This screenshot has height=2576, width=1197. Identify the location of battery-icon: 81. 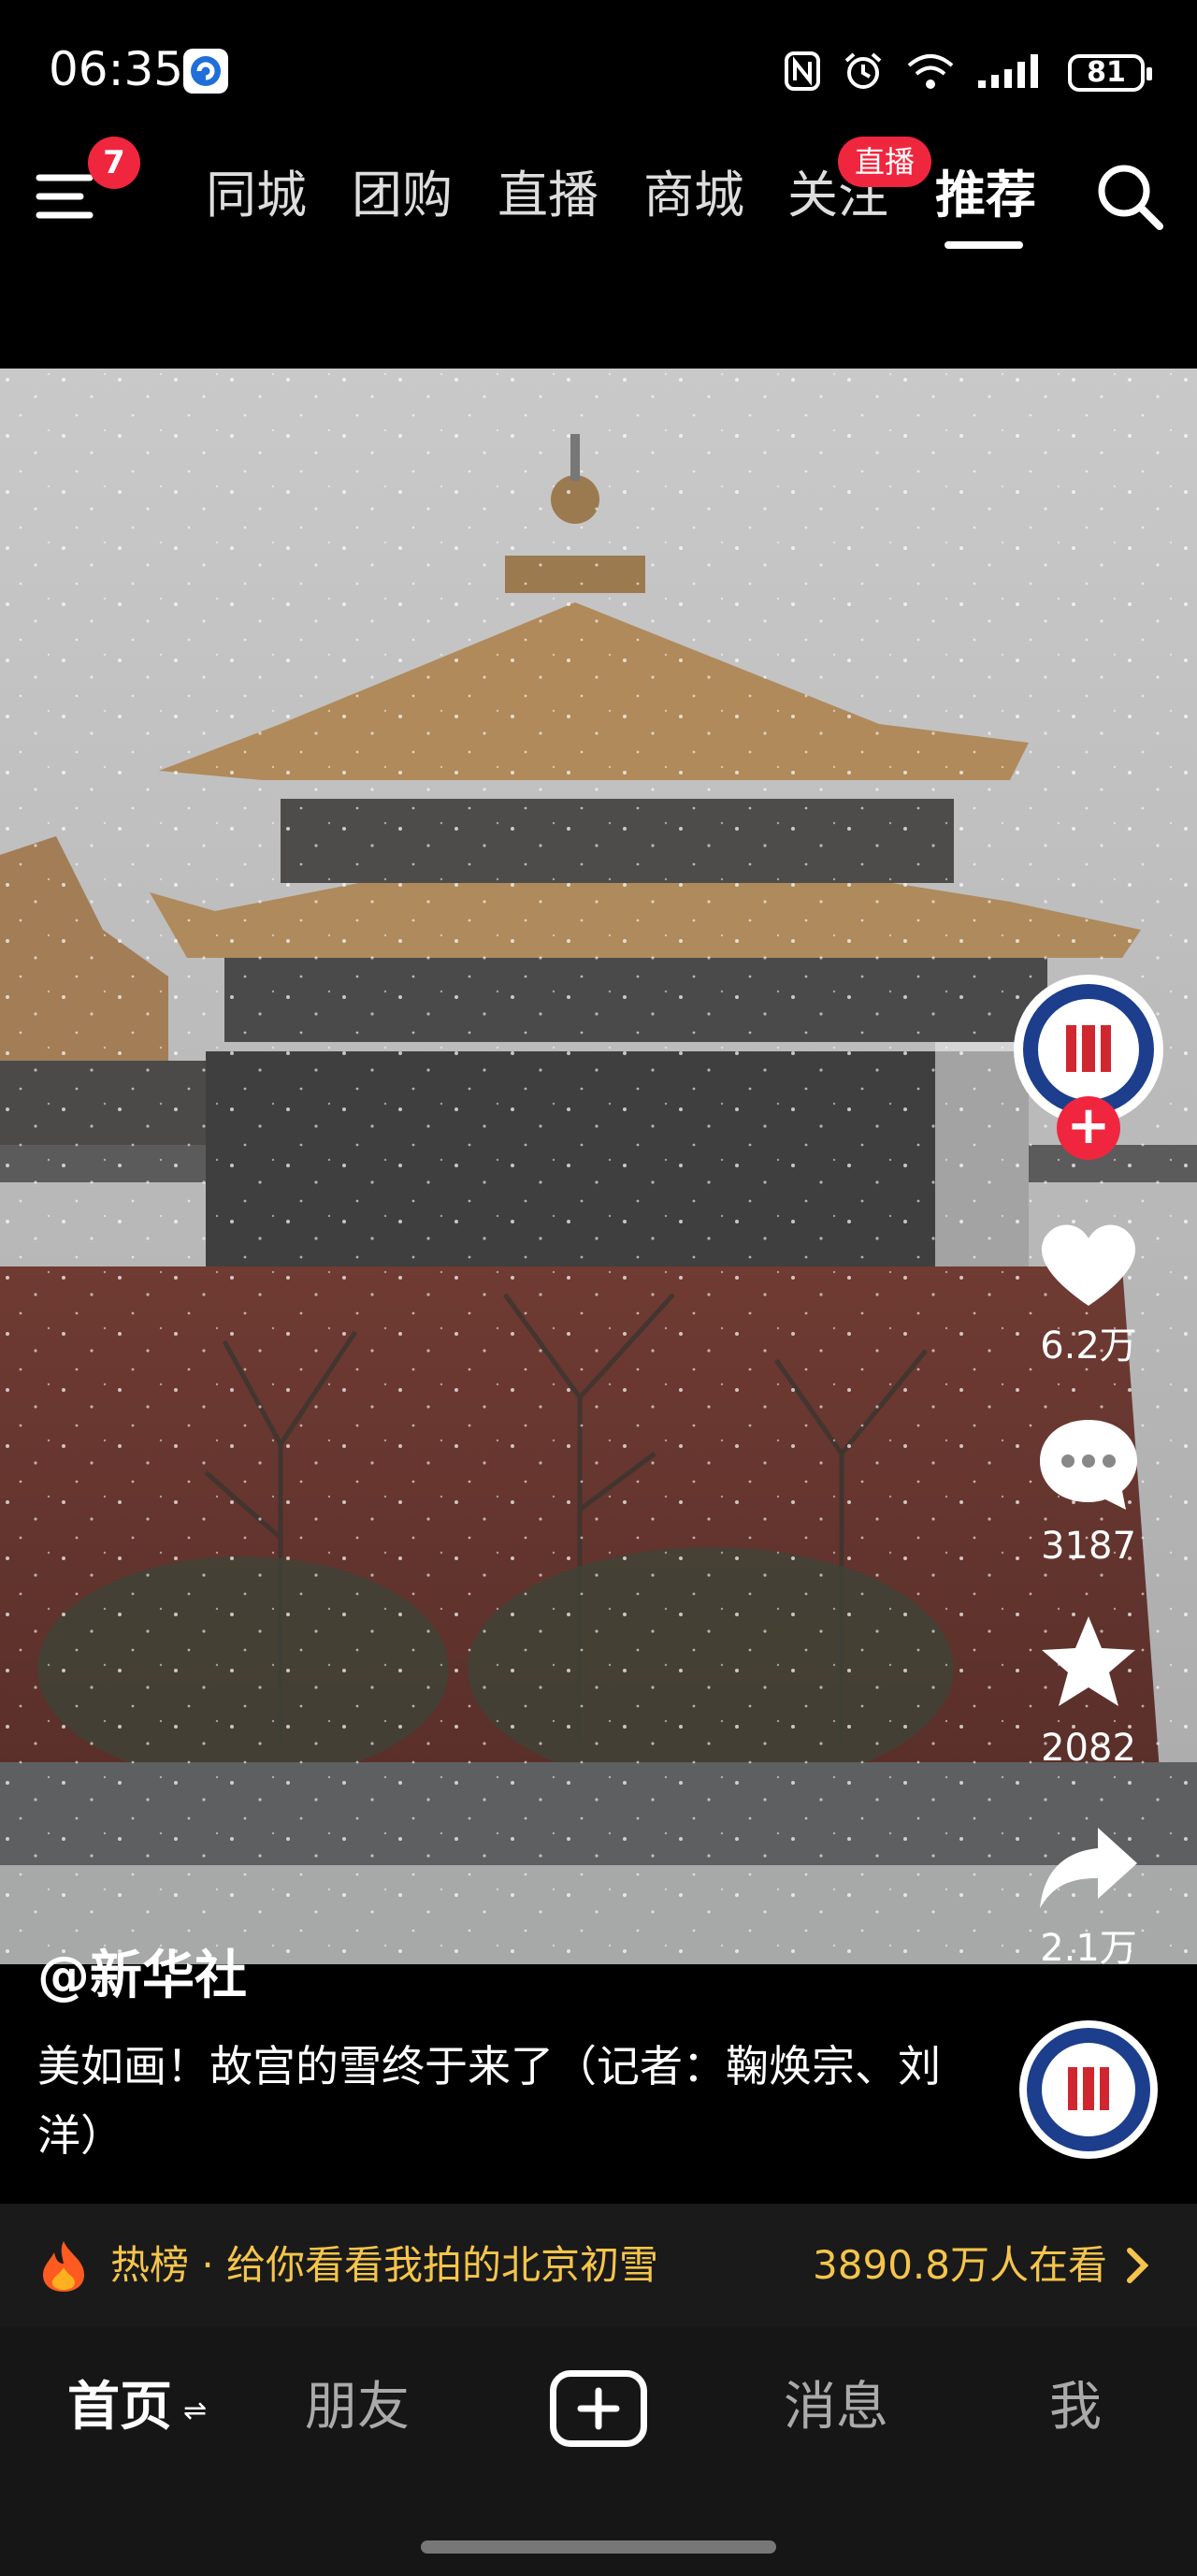
(1110, 73).